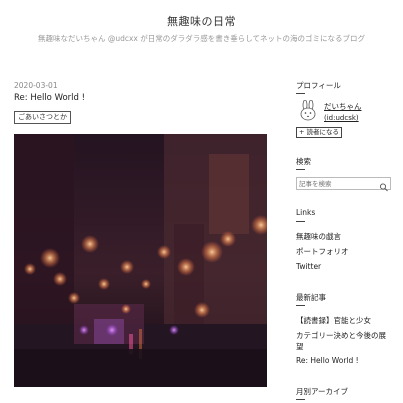  Describe the element at coordinates (327, 360) in the screenshot. I see `recent-post-item: Re: Hello World !` at that location.